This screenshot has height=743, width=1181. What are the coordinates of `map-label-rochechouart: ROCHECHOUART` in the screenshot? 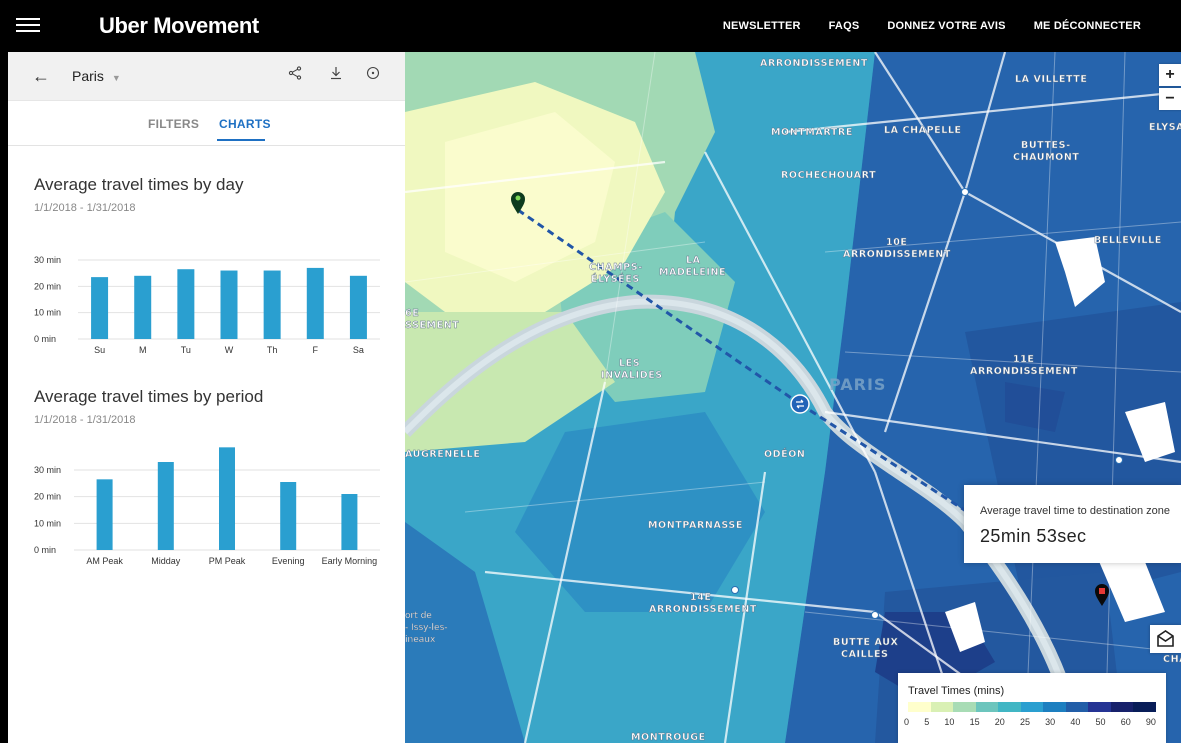 It's located at (828, 175).